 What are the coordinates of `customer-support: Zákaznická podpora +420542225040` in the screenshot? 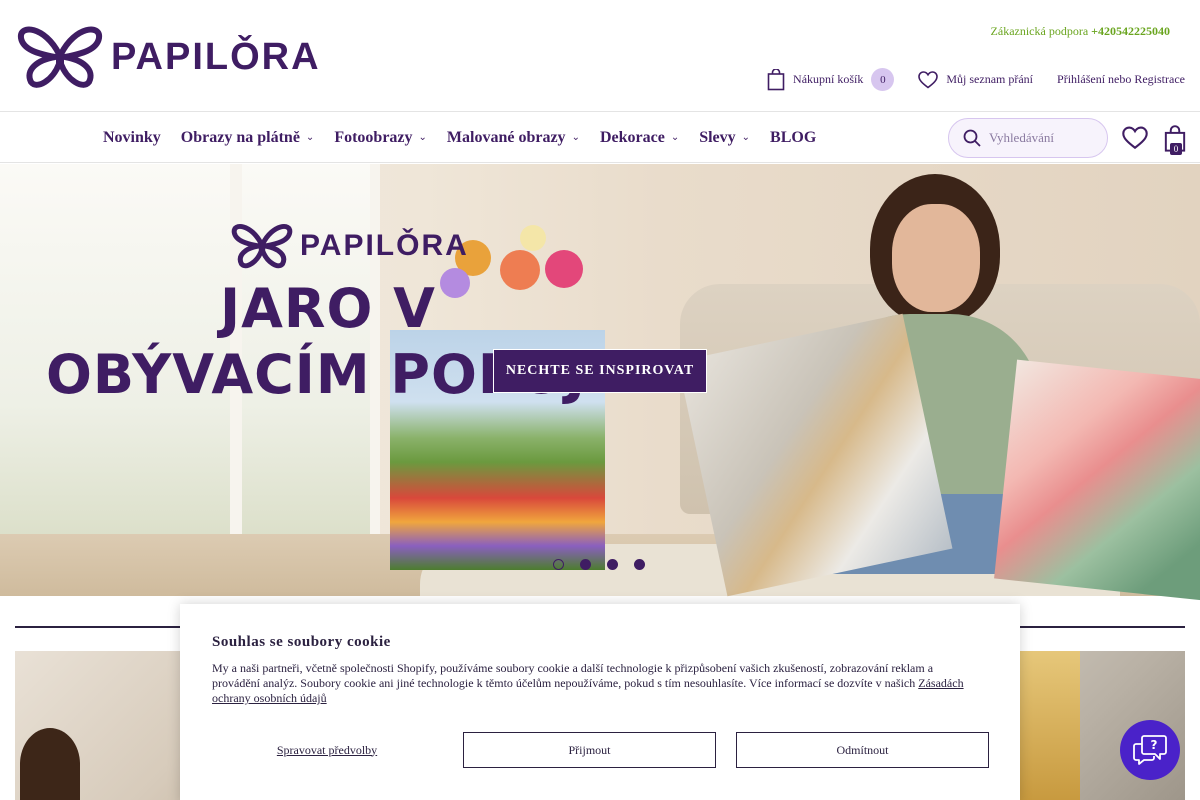 It's located at (1080, 31).